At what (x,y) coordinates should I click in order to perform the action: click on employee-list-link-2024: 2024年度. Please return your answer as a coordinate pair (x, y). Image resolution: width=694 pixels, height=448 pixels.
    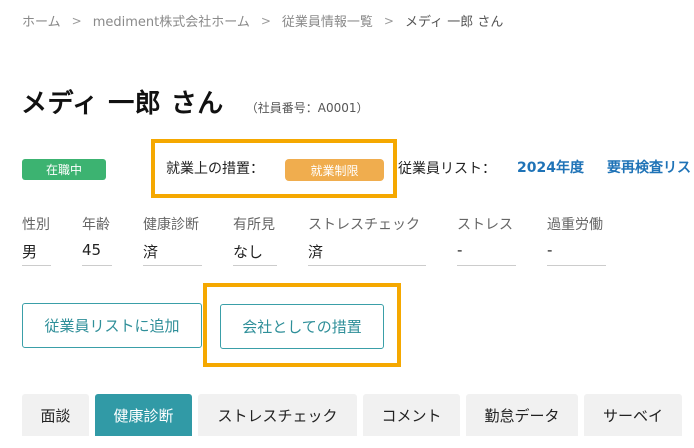
    Looking at the image, I should click on (550, 167).